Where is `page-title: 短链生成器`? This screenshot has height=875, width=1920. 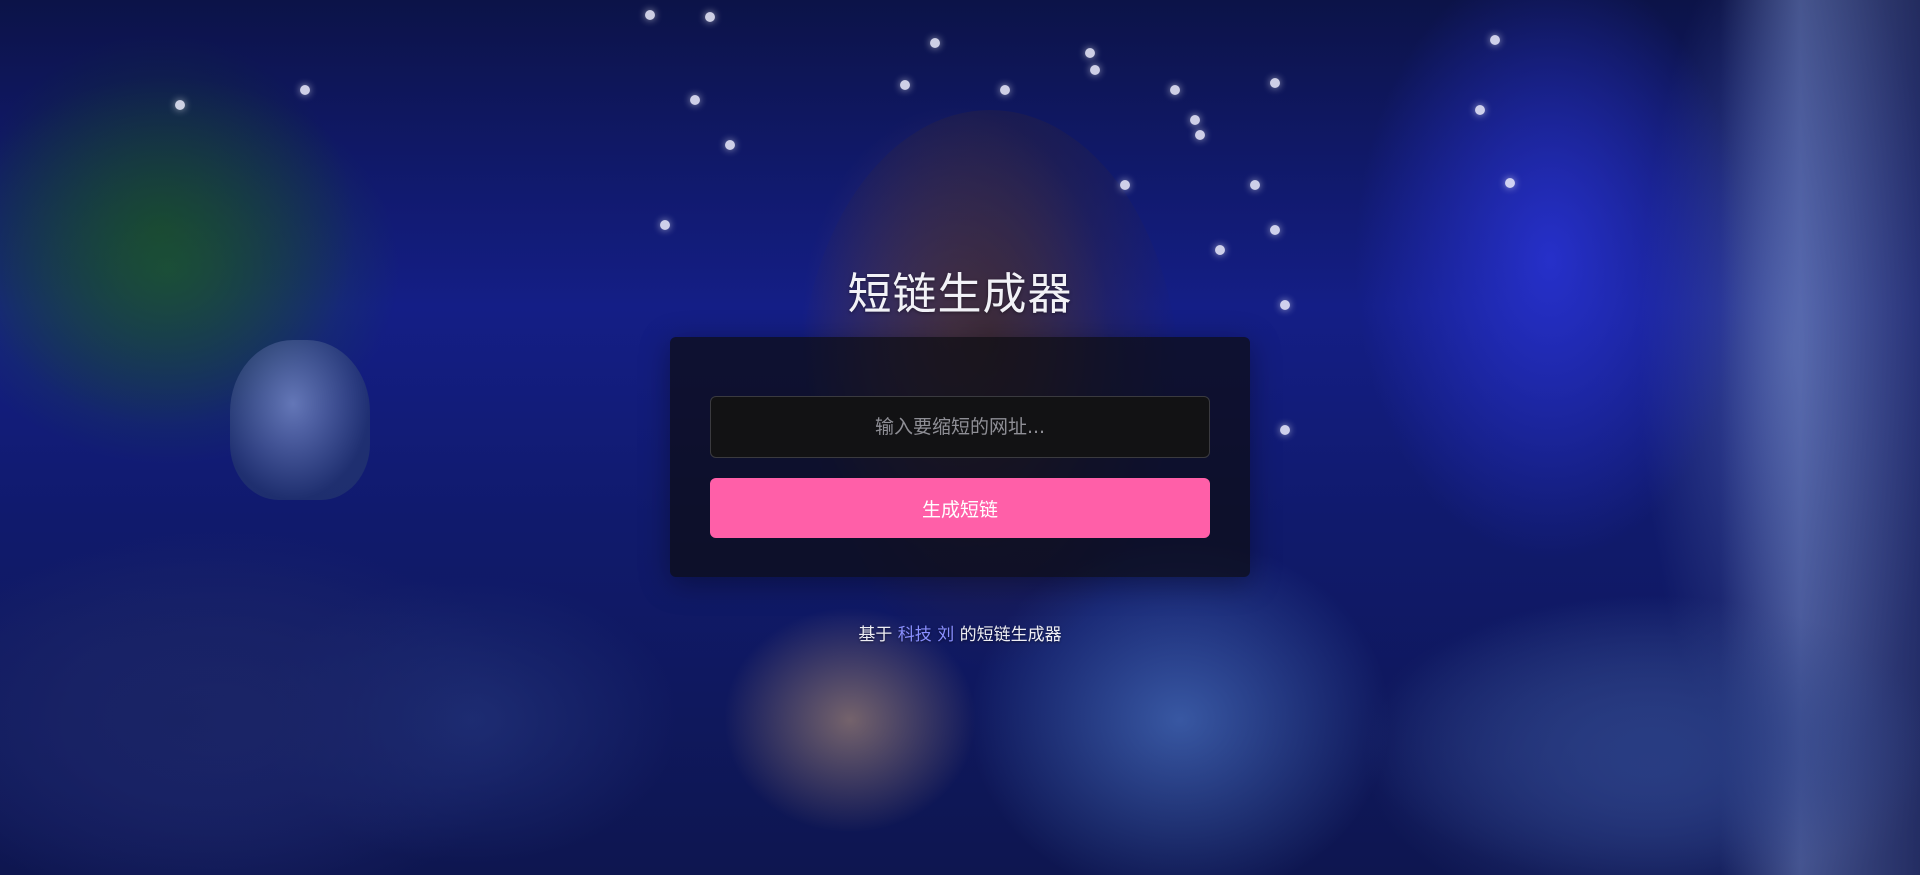
page-title: 短链生成器 is located at coordinates (960, 294).